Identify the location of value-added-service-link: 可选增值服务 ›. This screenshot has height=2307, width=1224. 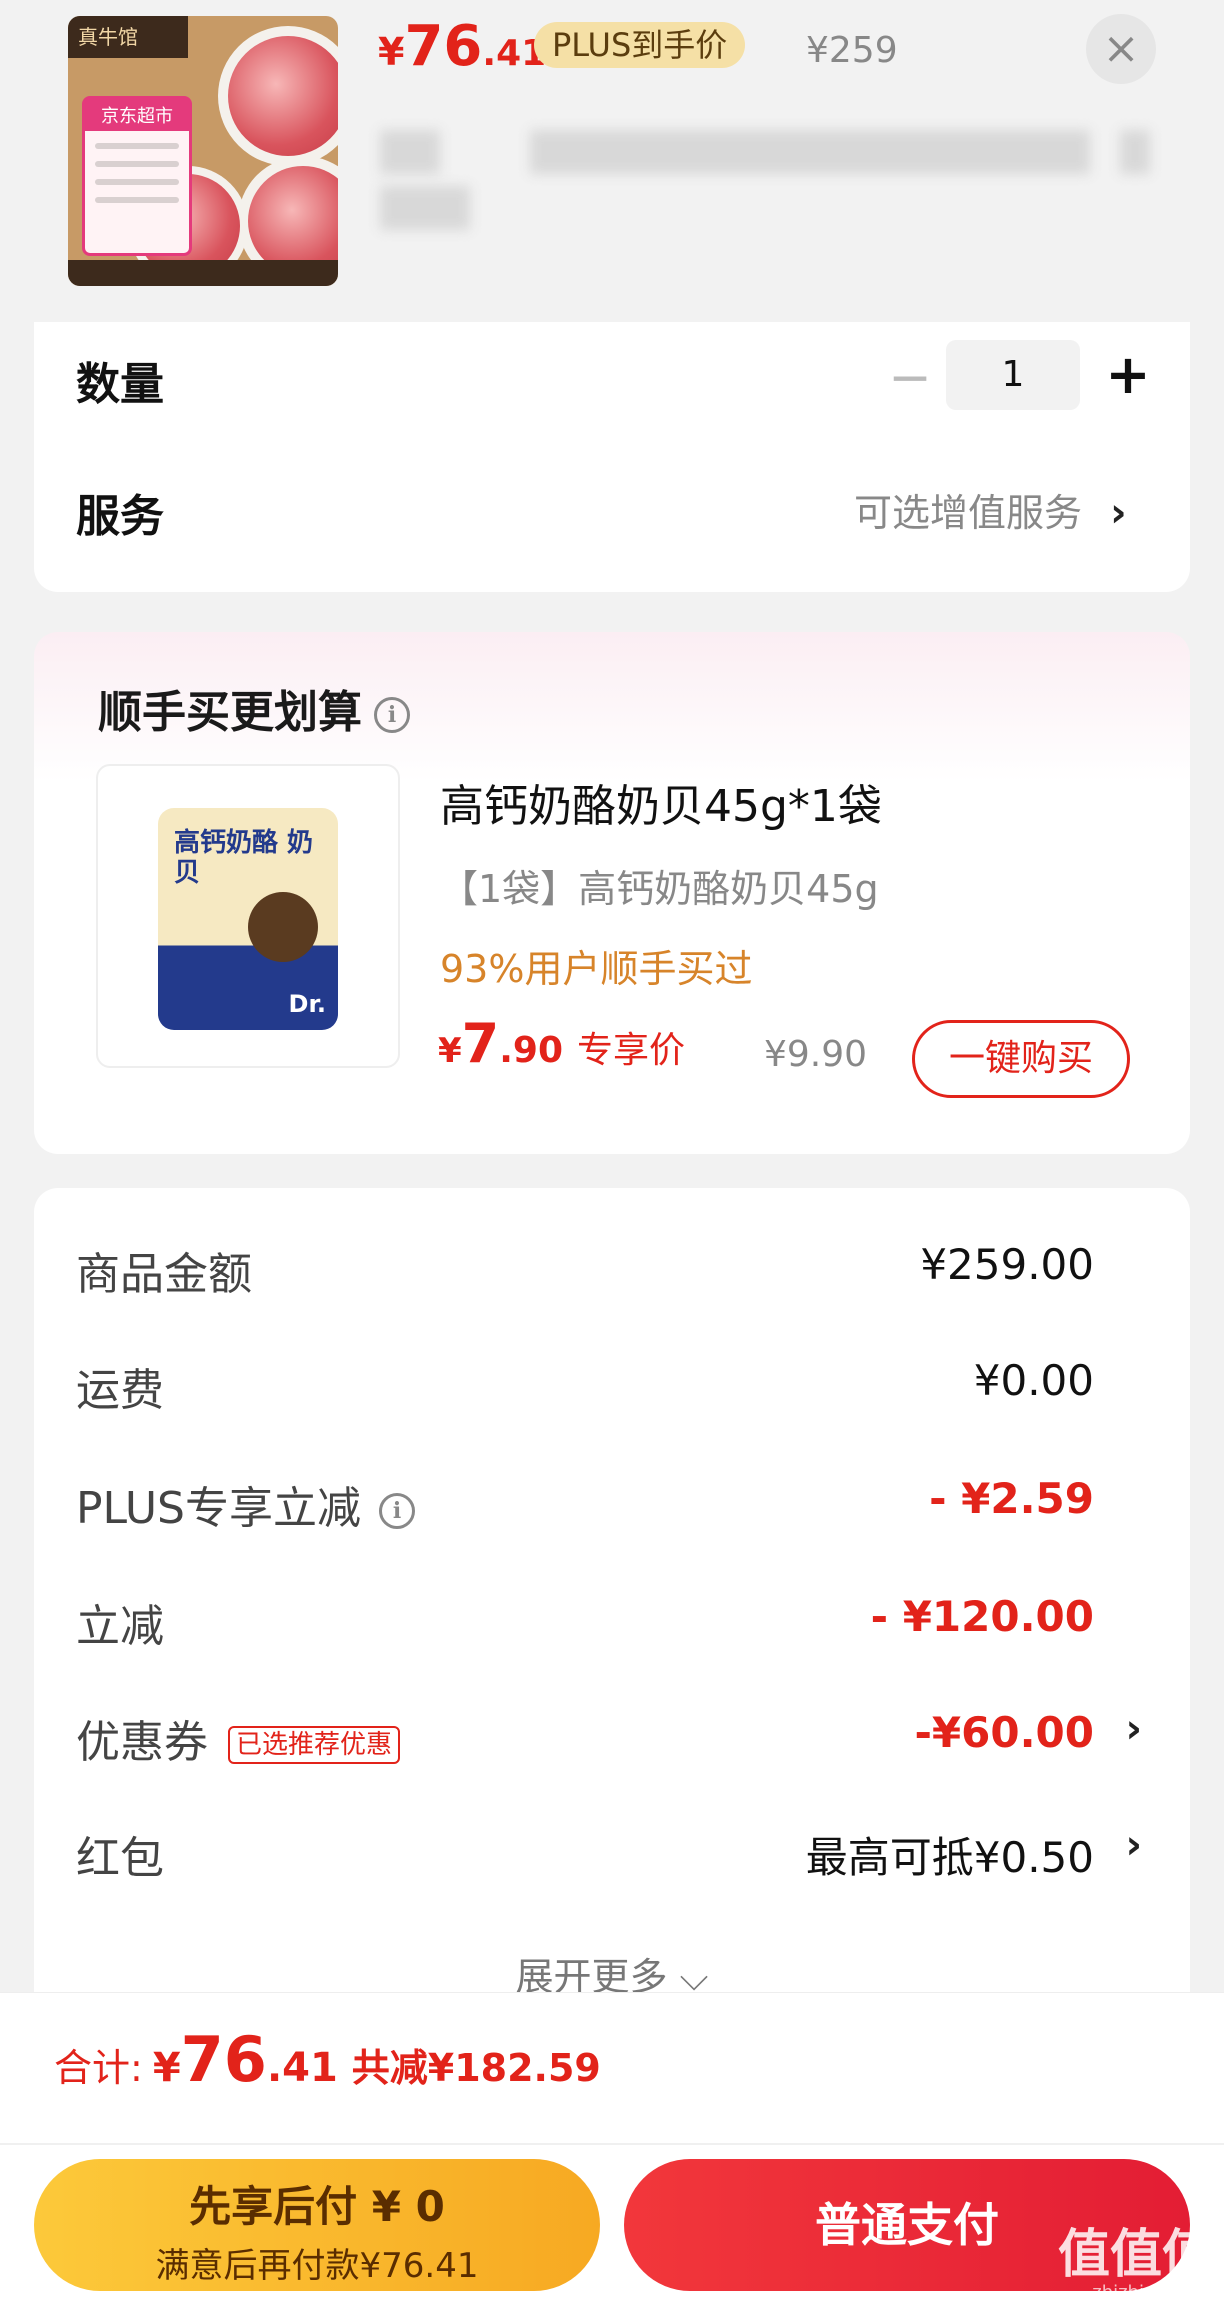
(990, 509).